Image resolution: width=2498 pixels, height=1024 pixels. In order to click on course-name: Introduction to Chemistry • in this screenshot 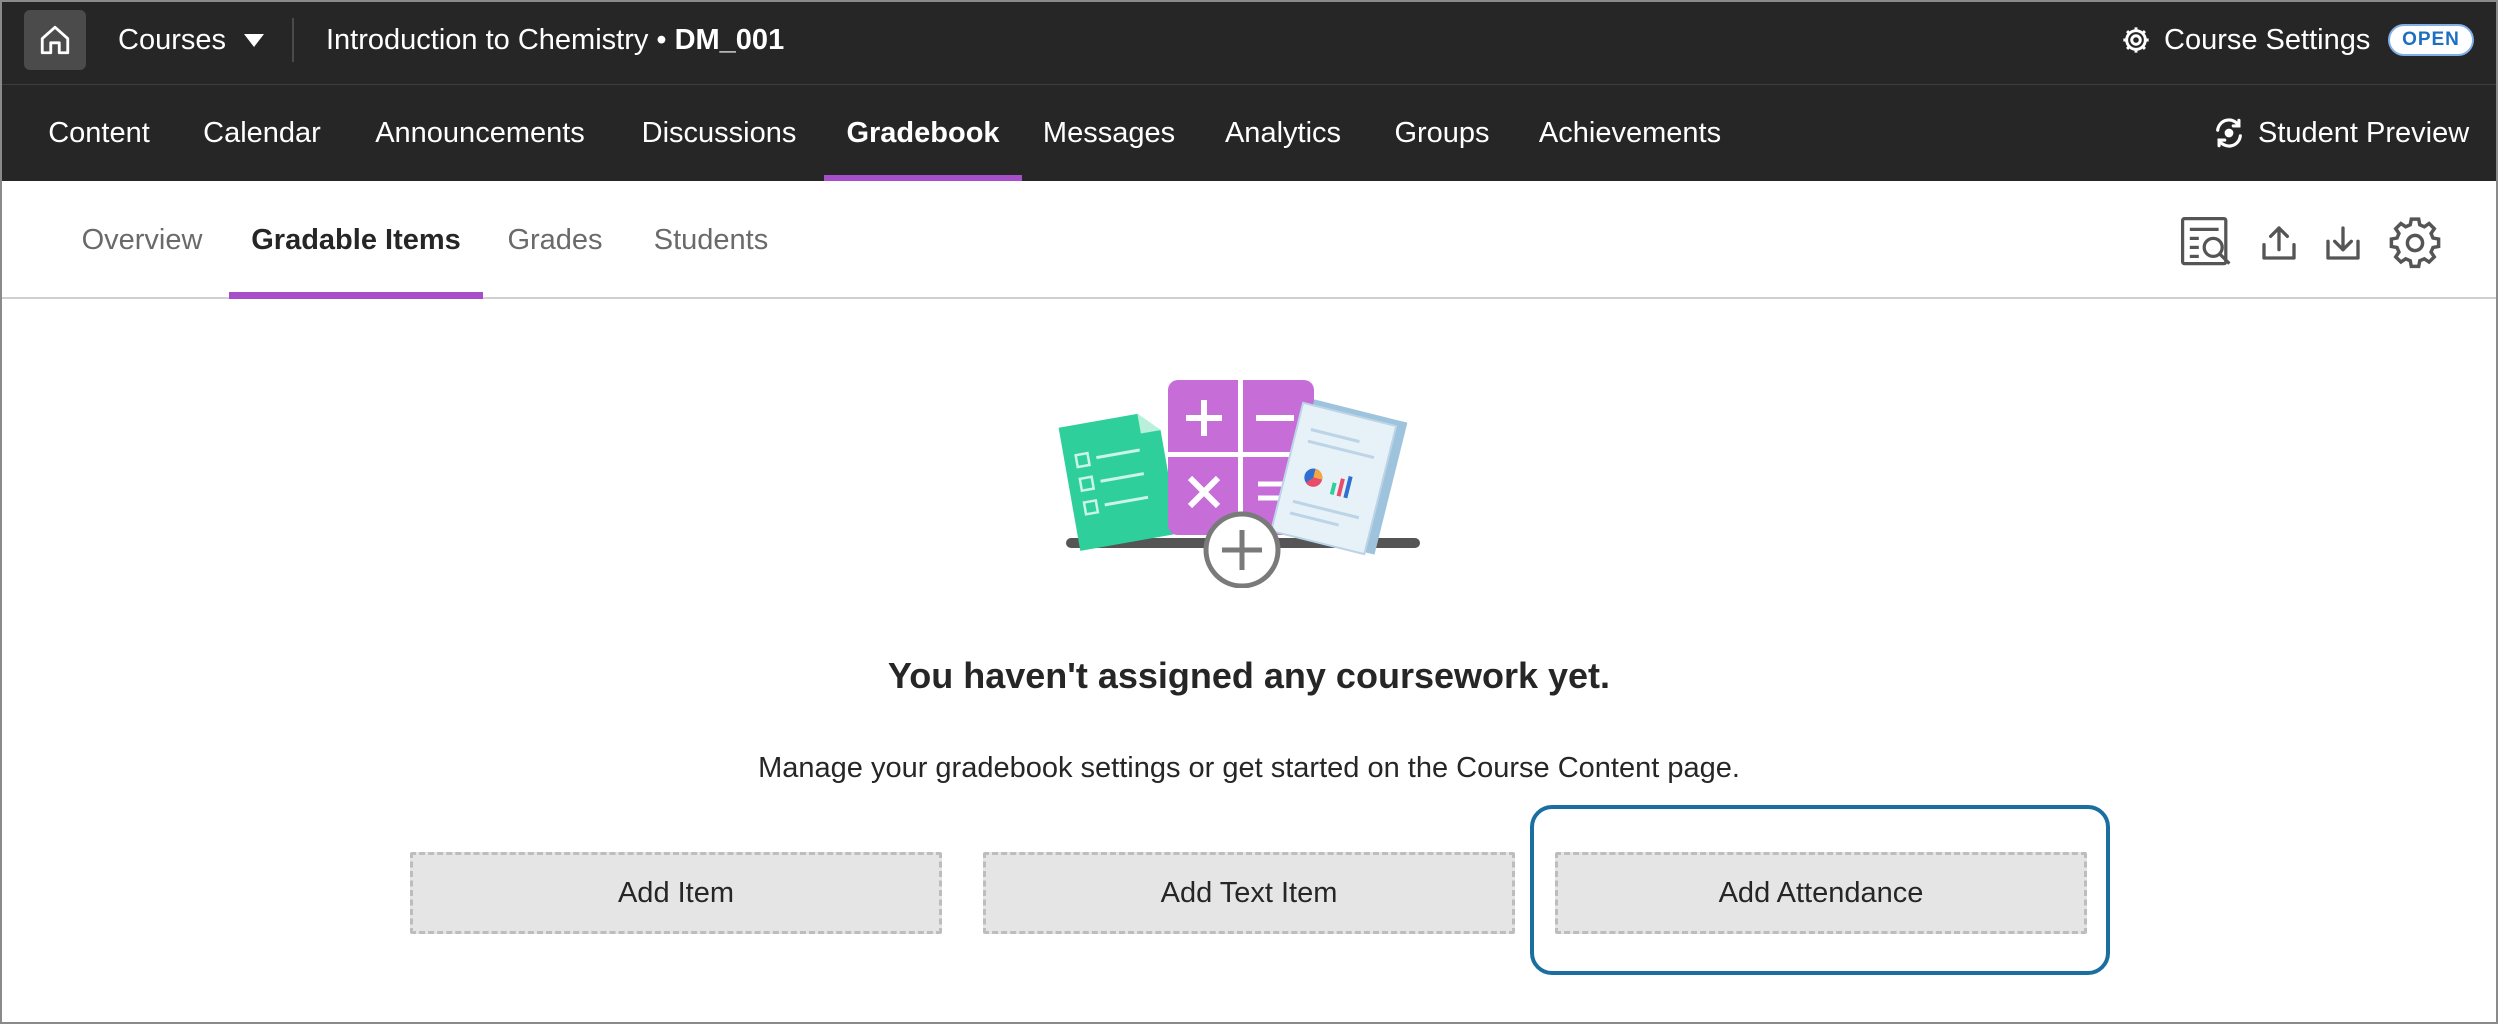, I will do `click(496, 39)`.